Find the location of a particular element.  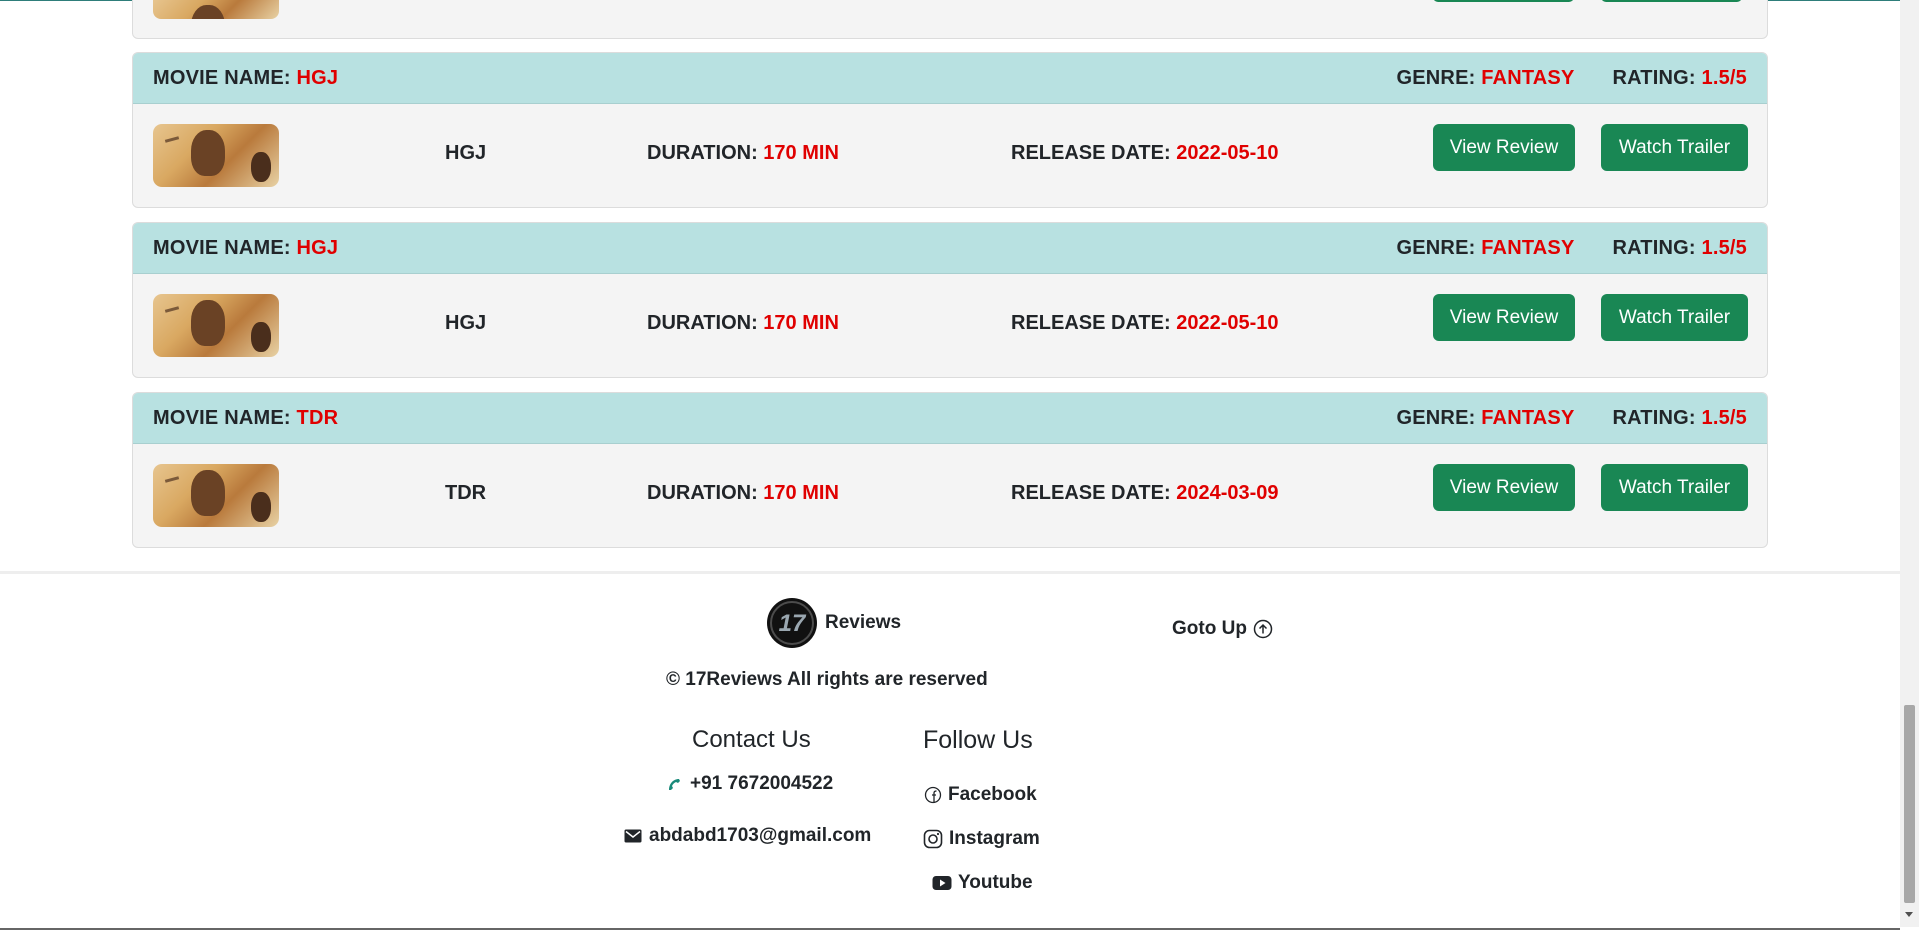

movie-name-value: TDR is located at coordinates (317, 417).